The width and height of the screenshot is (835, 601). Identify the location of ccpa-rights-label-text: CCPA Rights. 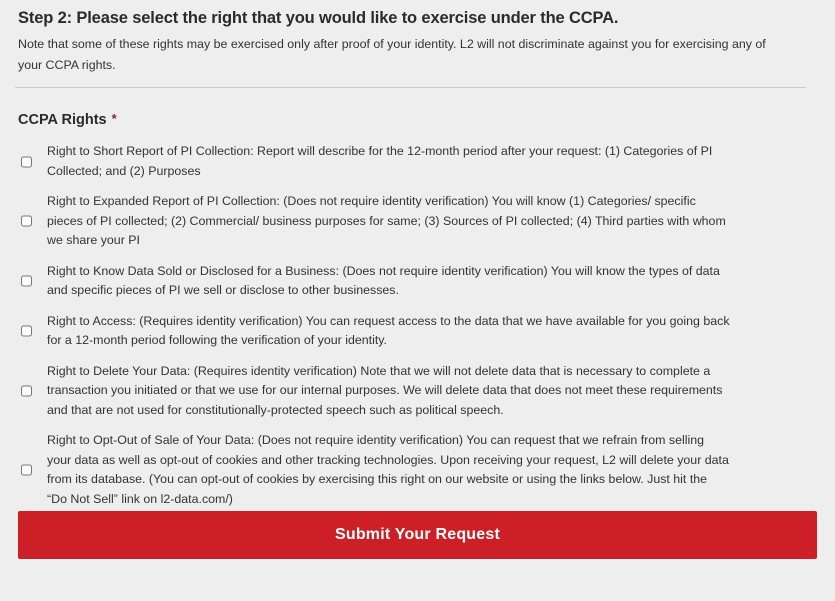
(62, 120).